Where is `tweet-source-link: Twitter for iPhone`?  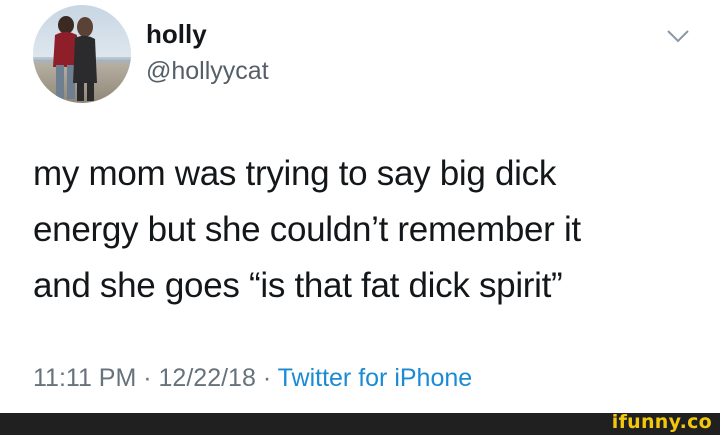
tweet-source-link: Twitter for iPhone is located at coordinates (375, 378).